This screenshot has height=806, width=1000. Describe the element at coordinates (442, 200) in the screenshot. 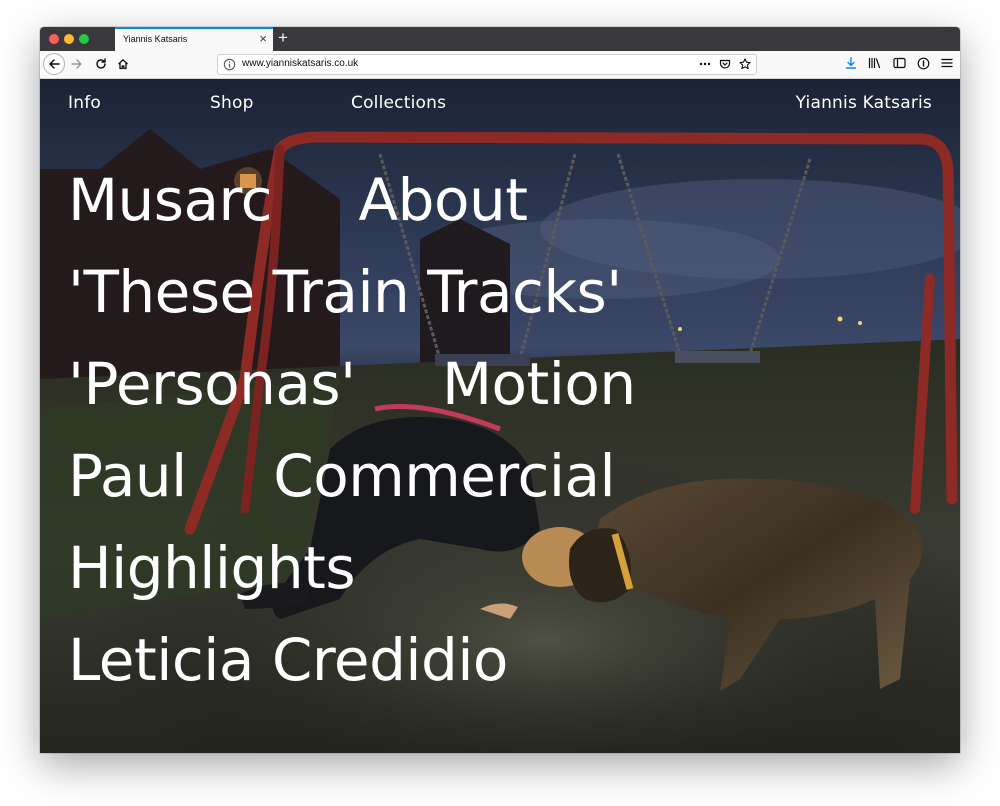

I see `project-link-about: About` at that location.